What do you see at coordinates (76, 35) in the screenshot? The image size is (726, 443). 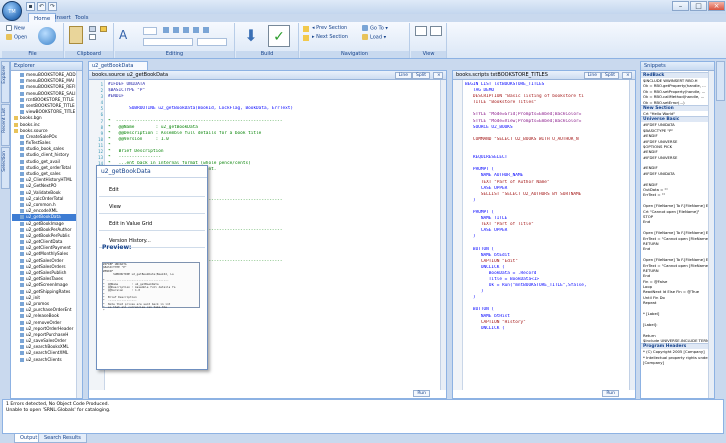 I see `paste-icon` at bounding box center [76, 35].